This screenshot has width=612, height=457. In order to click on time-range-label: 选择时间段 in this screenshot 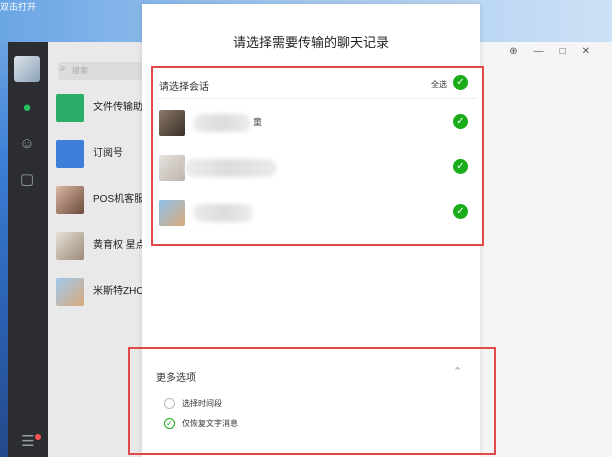, I will do `click(202, 403)`.